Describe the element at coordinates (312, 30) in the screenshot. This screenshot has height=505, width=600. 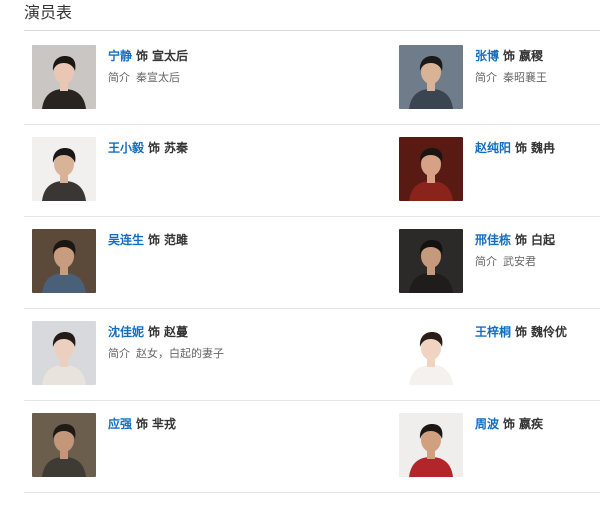
I see `header-divider` at that location.